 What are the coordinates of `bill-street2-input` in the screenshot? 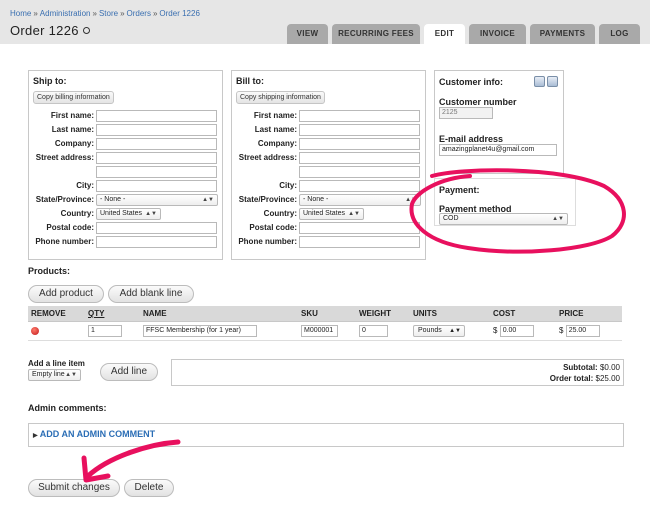 It's located at (359, 172).